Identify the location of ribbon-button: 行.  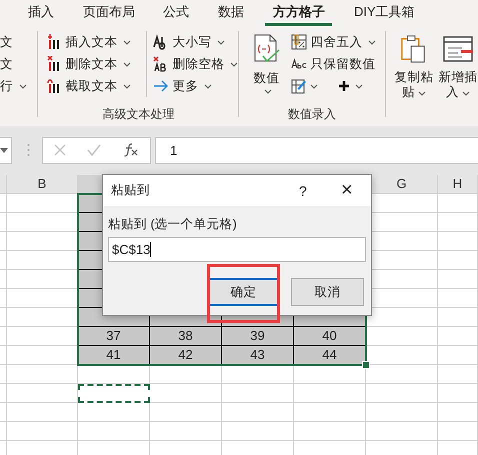
(19, 86).